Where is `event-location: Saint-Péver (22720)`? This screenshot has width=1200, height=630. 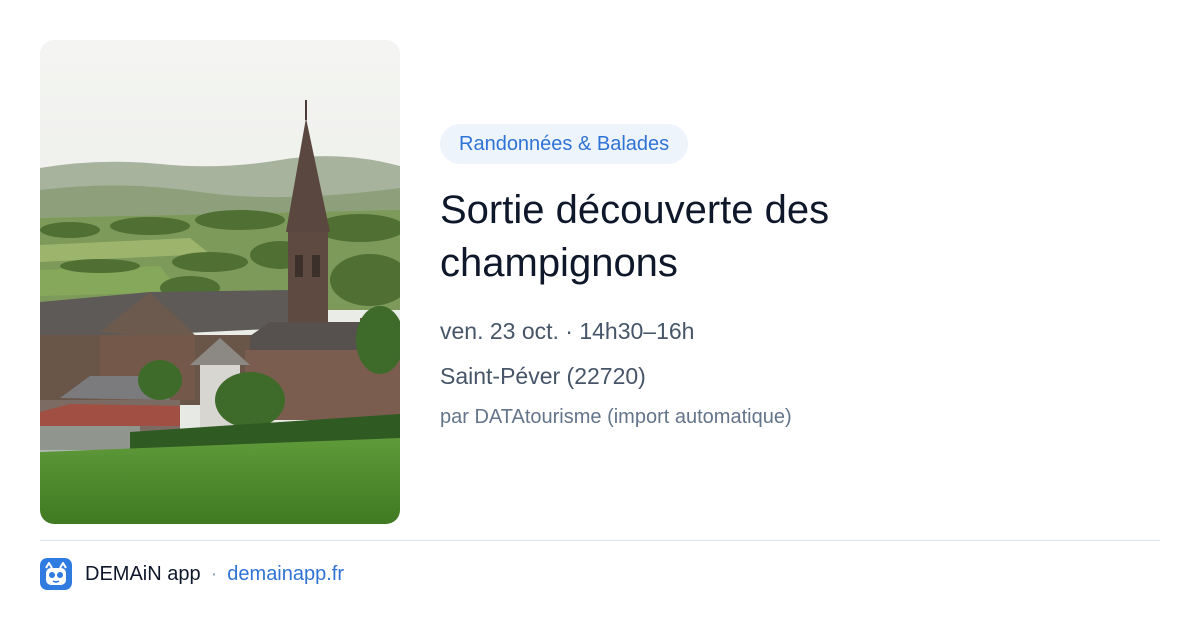
event-location: Saint-Péver (22720) is located at coordinates (543, 376).